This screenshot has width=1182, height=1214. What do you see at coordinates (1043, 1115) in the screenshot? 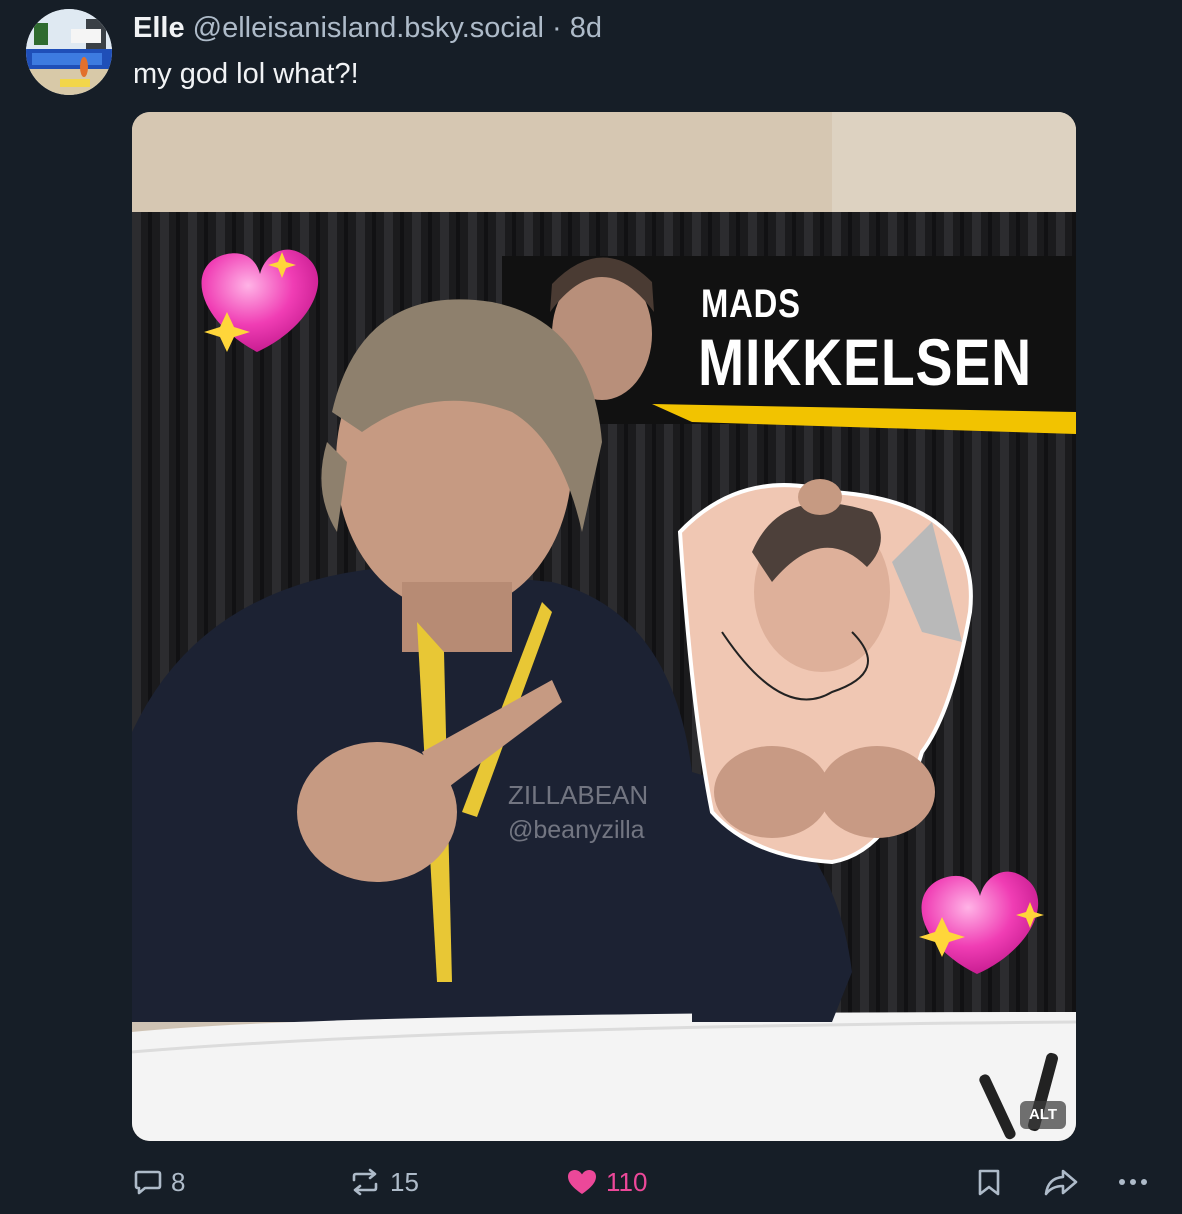
I see `alt-text-button: ALT` at bounding box center [1043, 1115].